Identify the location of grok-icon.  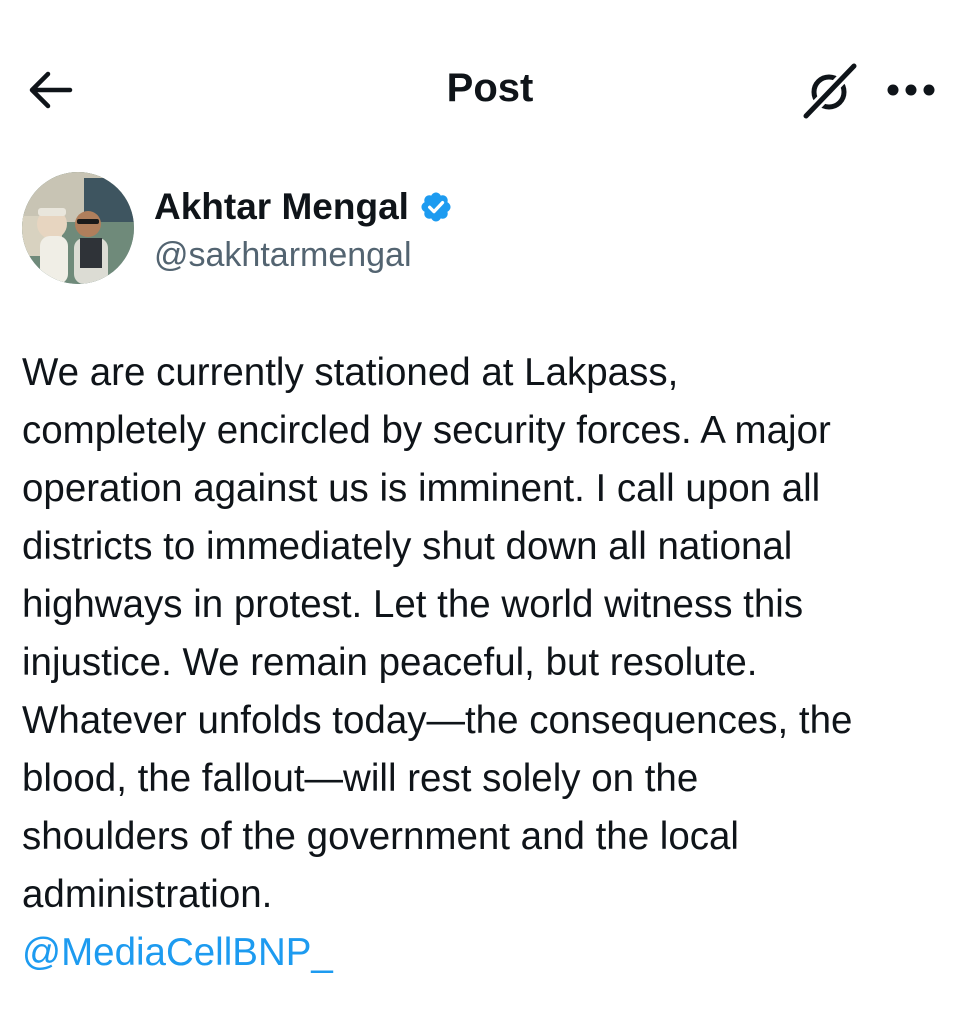
(830, 90).